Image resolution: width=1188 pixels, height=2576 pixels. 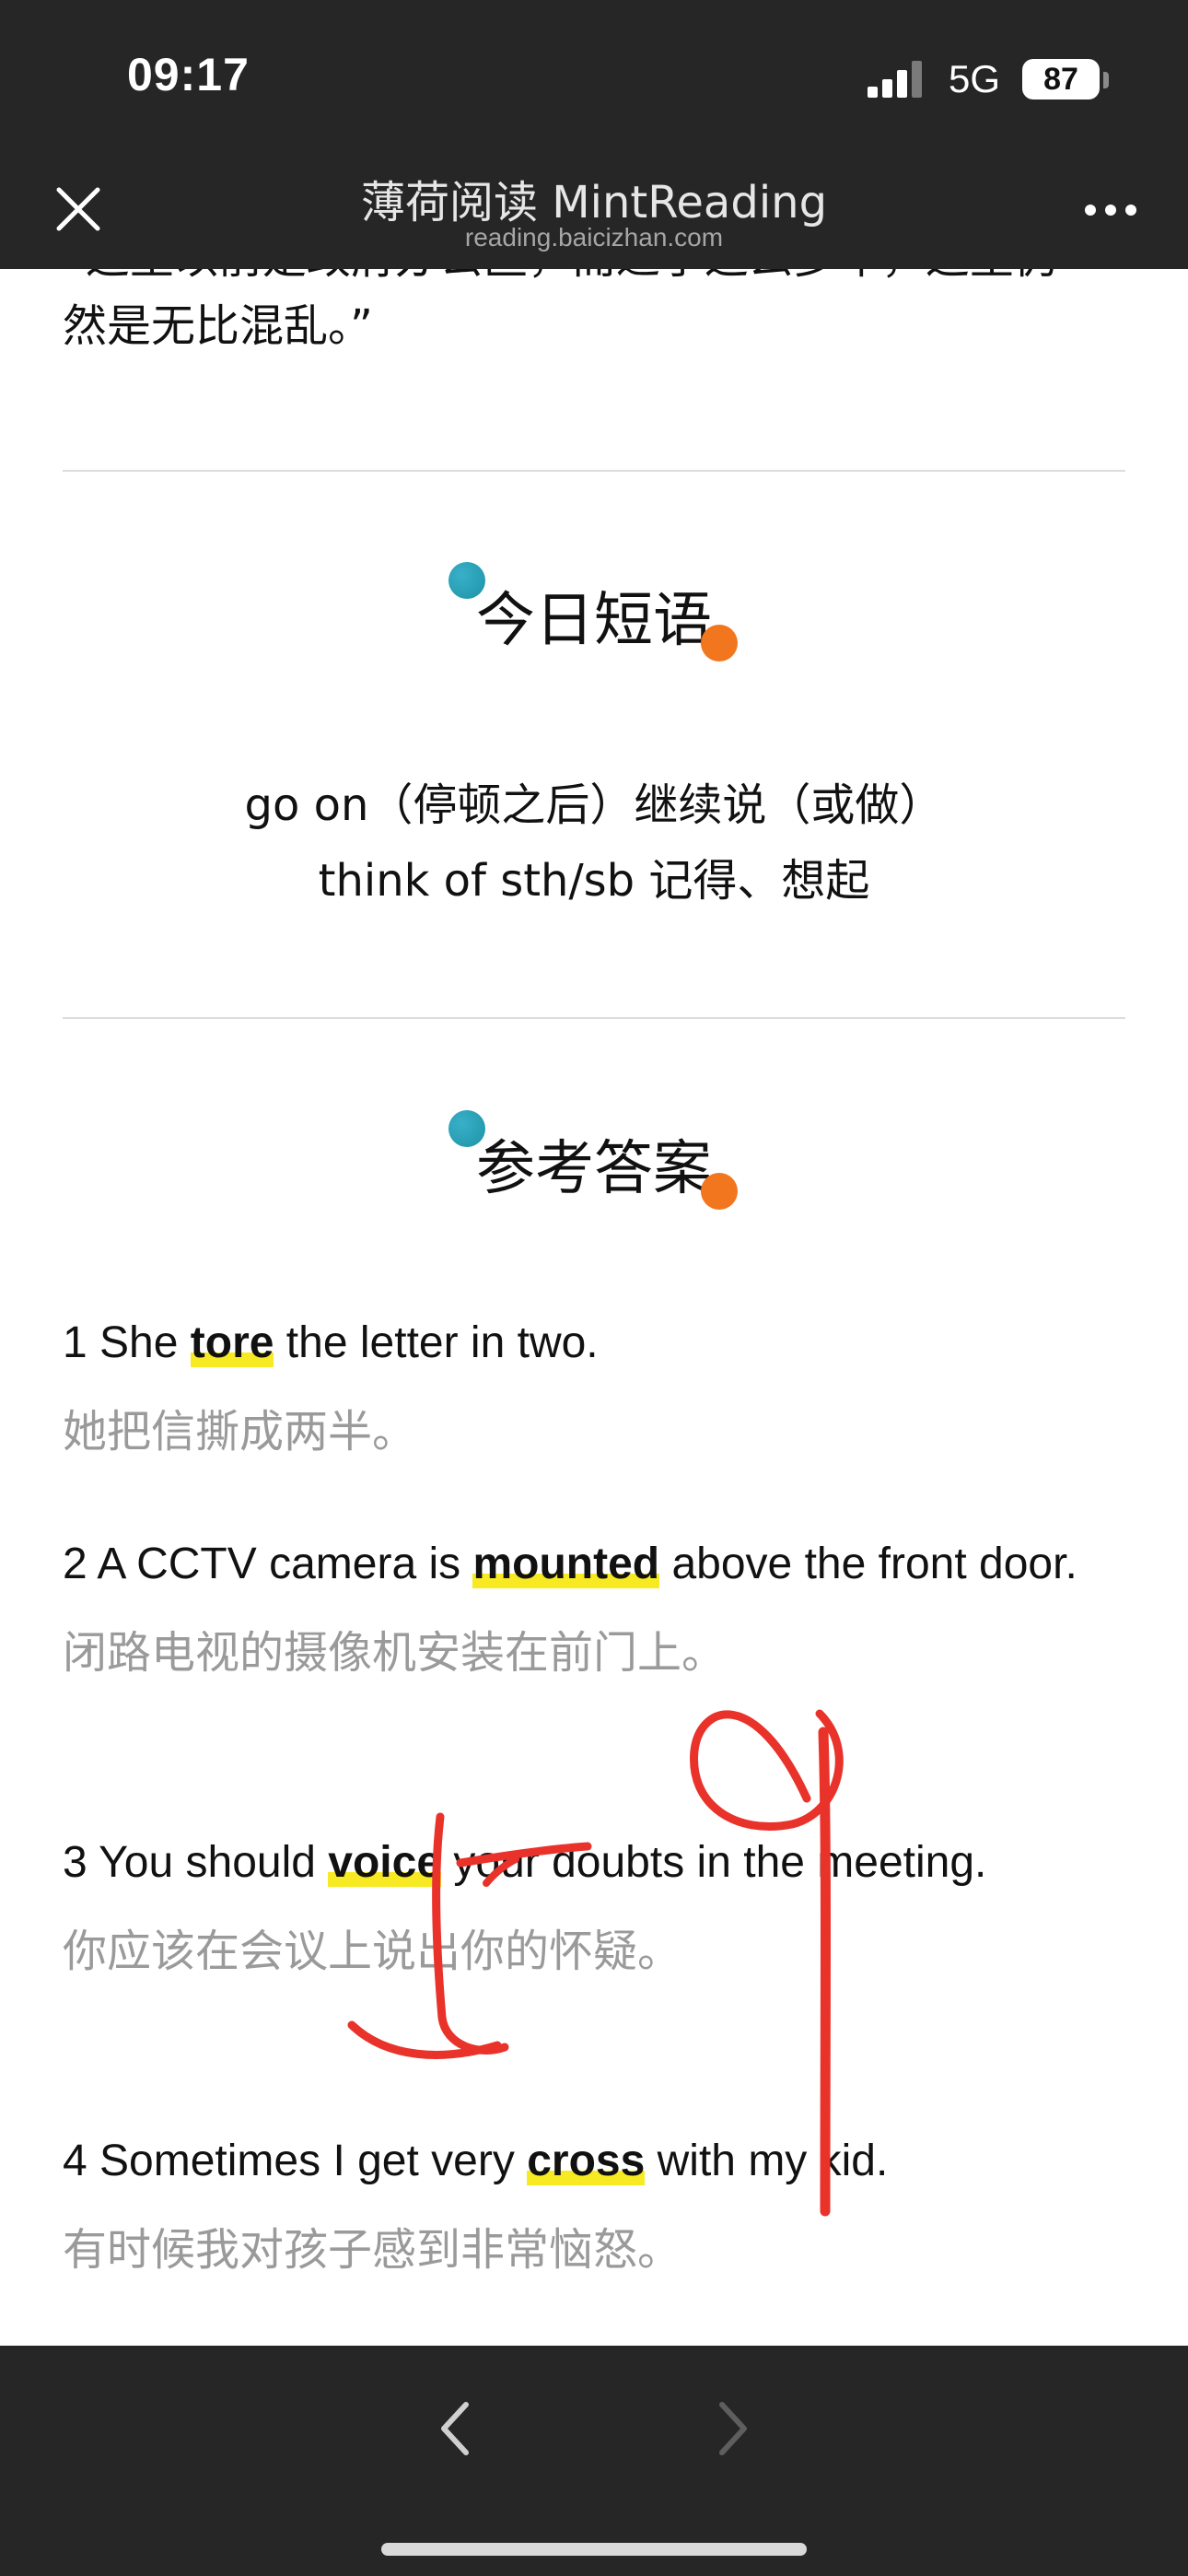 I want to click on highlighted-word: tore, so click(x=232, y=1342).